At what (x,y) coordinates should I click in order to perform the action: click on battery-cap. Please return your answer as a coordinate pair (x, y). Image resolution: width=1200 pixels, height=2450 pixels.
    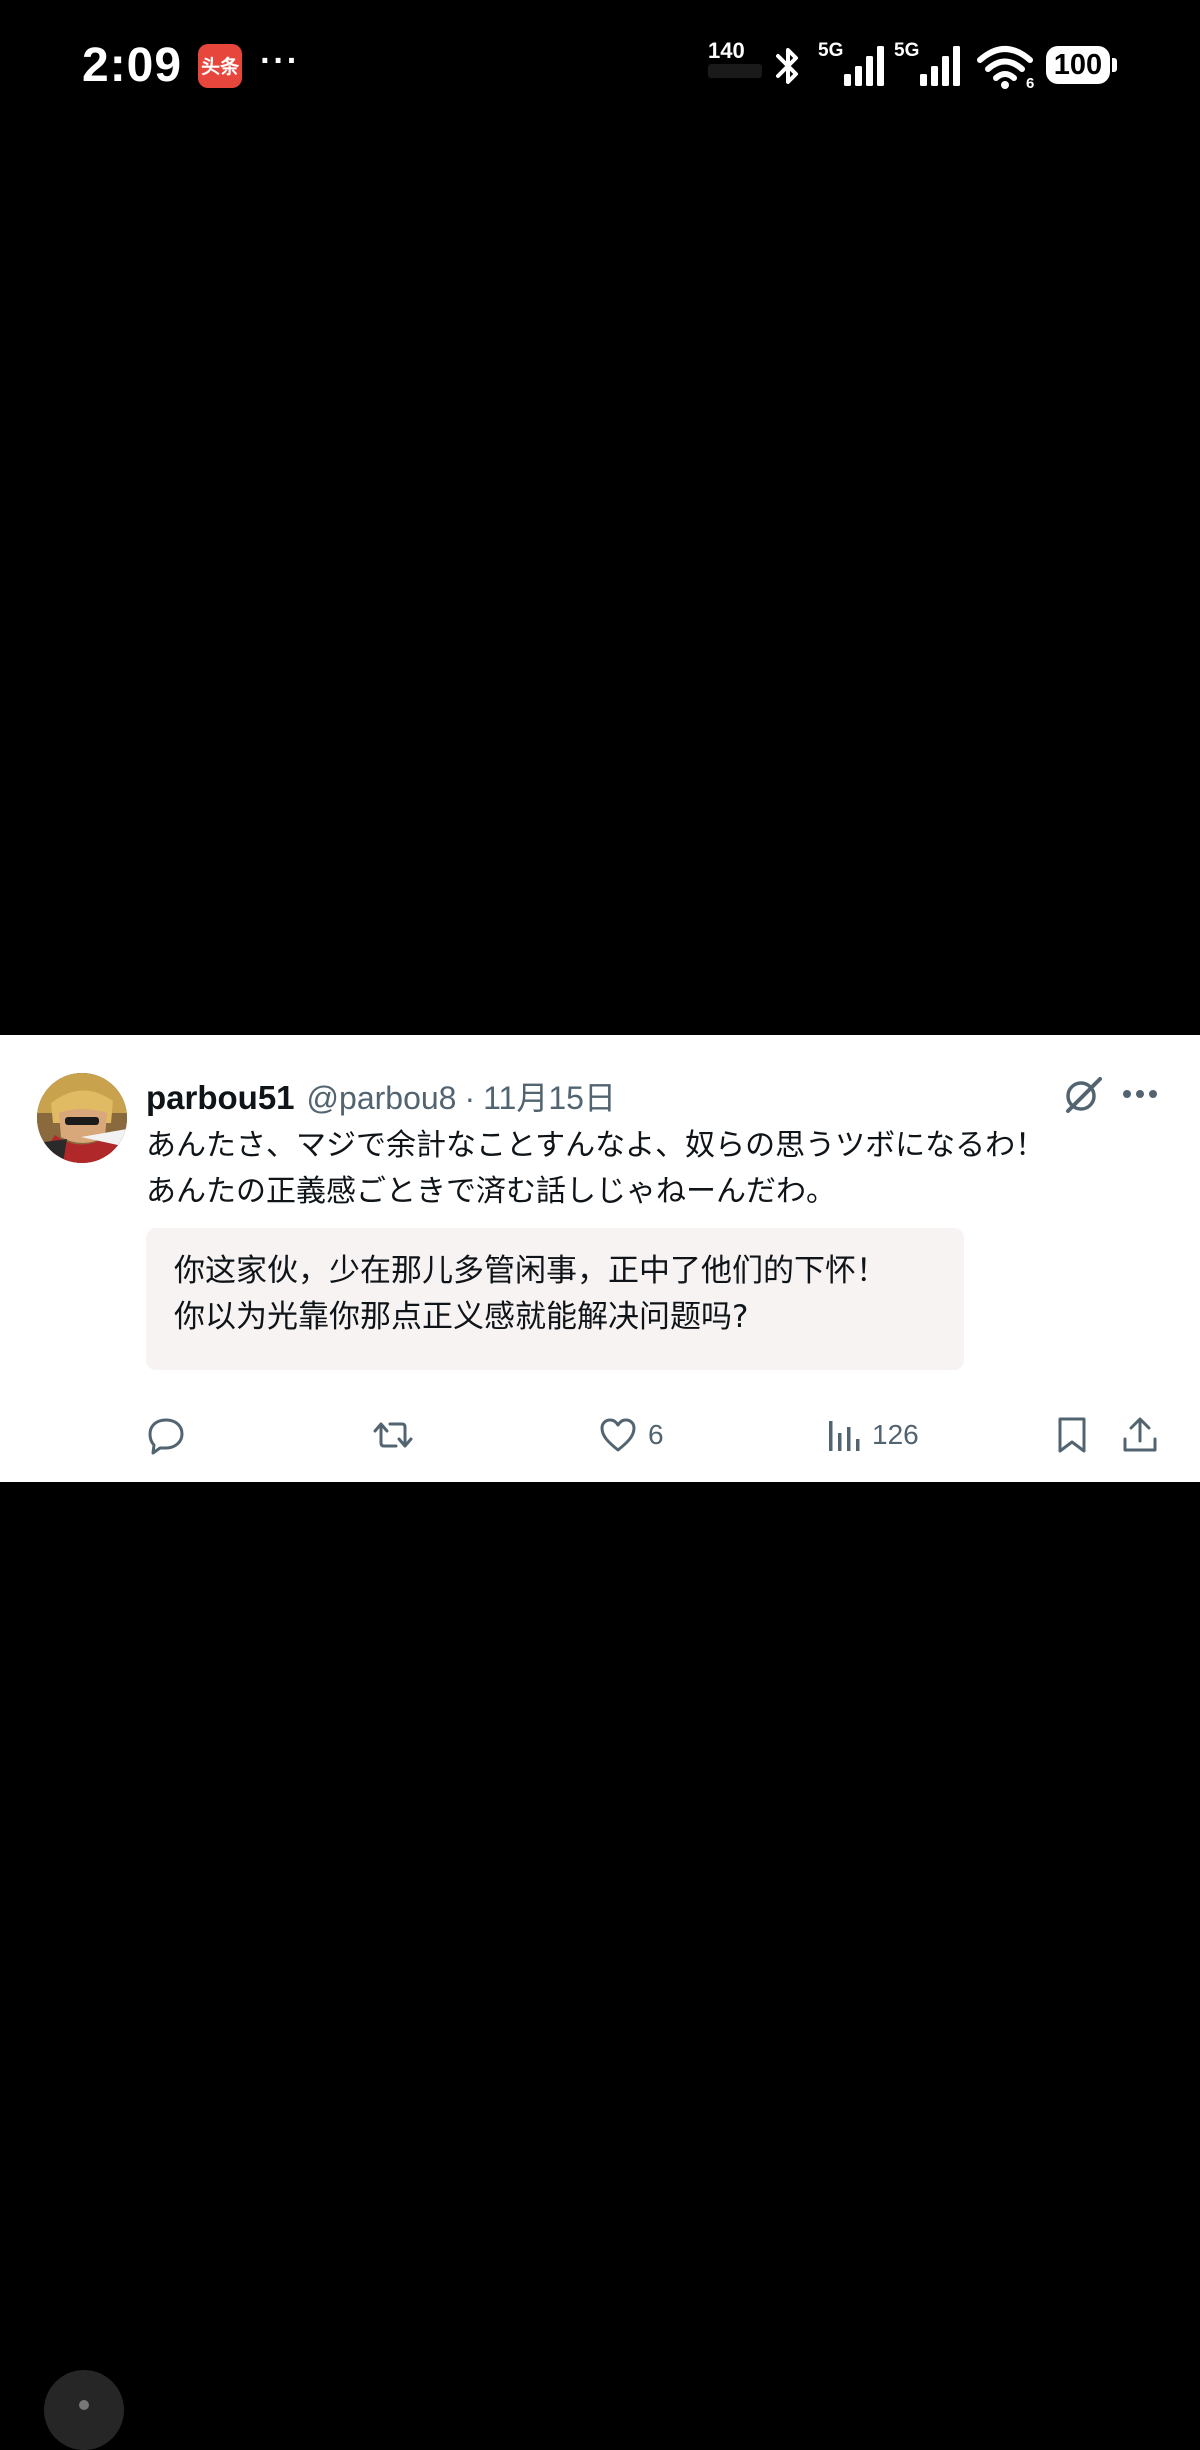
    Looking at the image, I should click on (1114, 65).